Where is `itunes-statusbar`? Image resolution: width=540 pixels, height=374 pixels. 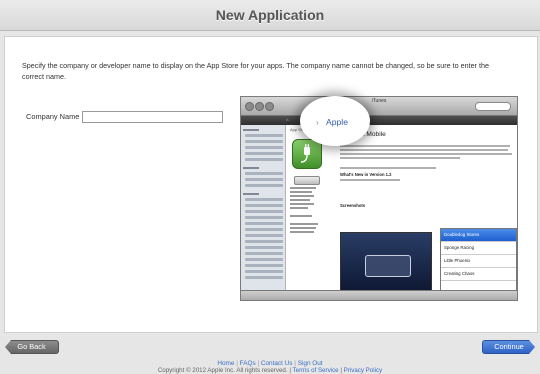
itunes-statusbar is located at coordinates (379, 295).